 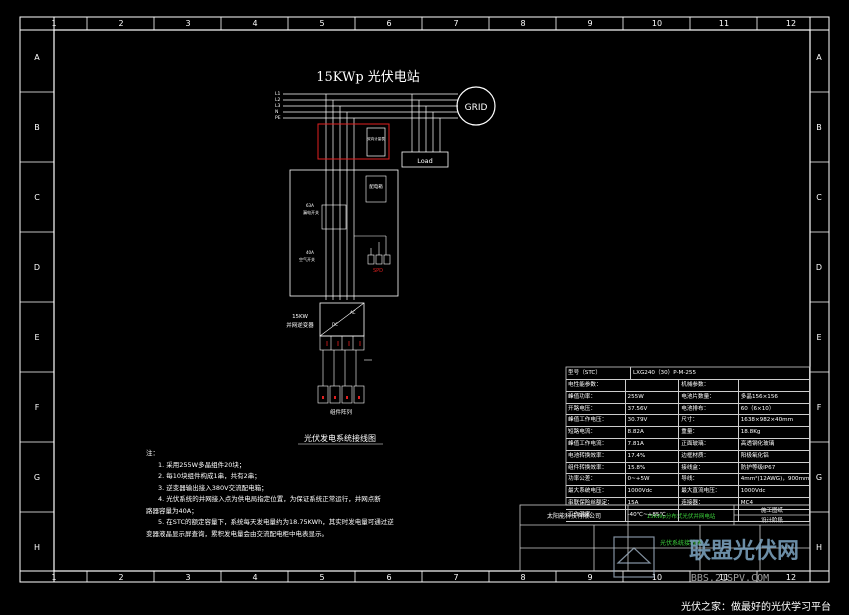 I want to click on grid-label: GRID, so click(x=476, y=108).